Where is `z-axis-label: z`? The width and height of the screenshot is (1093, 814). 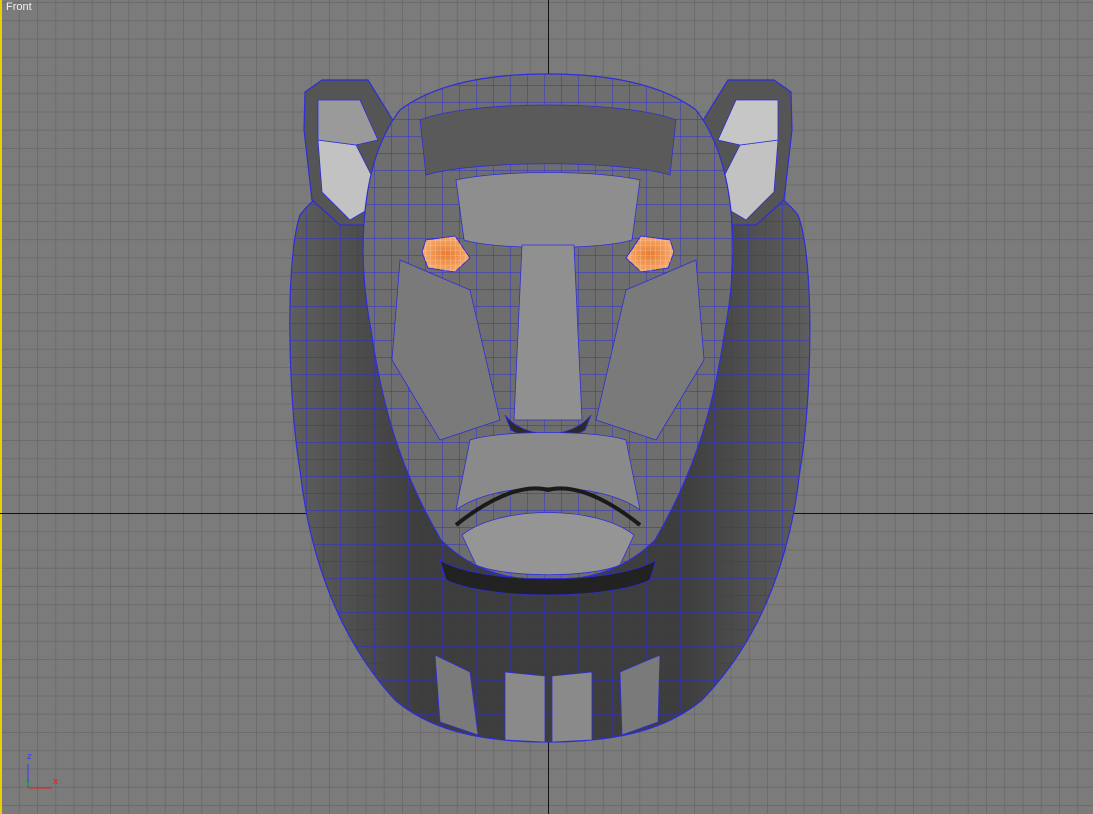 z-axis-label: z is located at coordinates (29, 757).